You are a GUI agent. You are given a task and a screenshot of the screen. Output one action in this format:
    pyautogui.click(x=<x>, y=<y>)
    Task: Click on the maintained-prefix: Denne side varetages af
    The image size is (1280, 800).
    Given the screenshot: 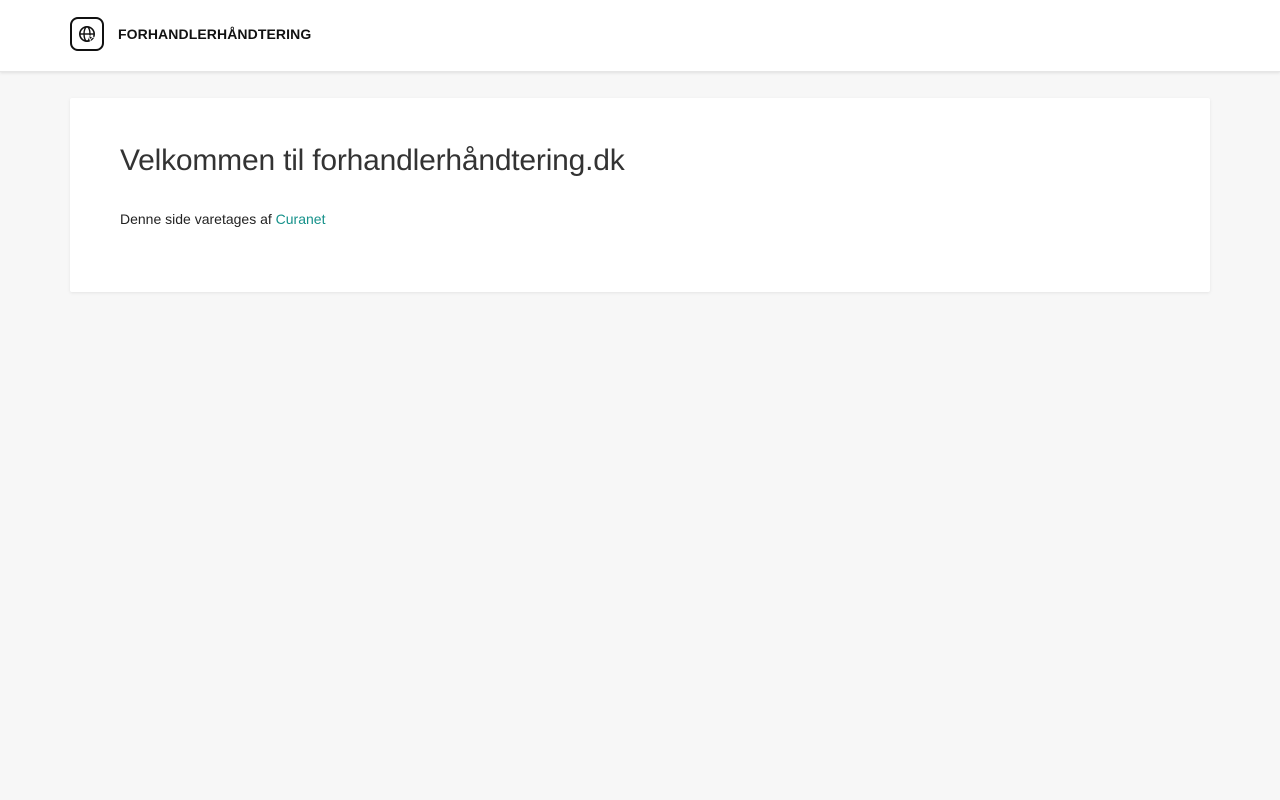 What is the action you would take?
    pyautogui.click(x=196, y=219)
    